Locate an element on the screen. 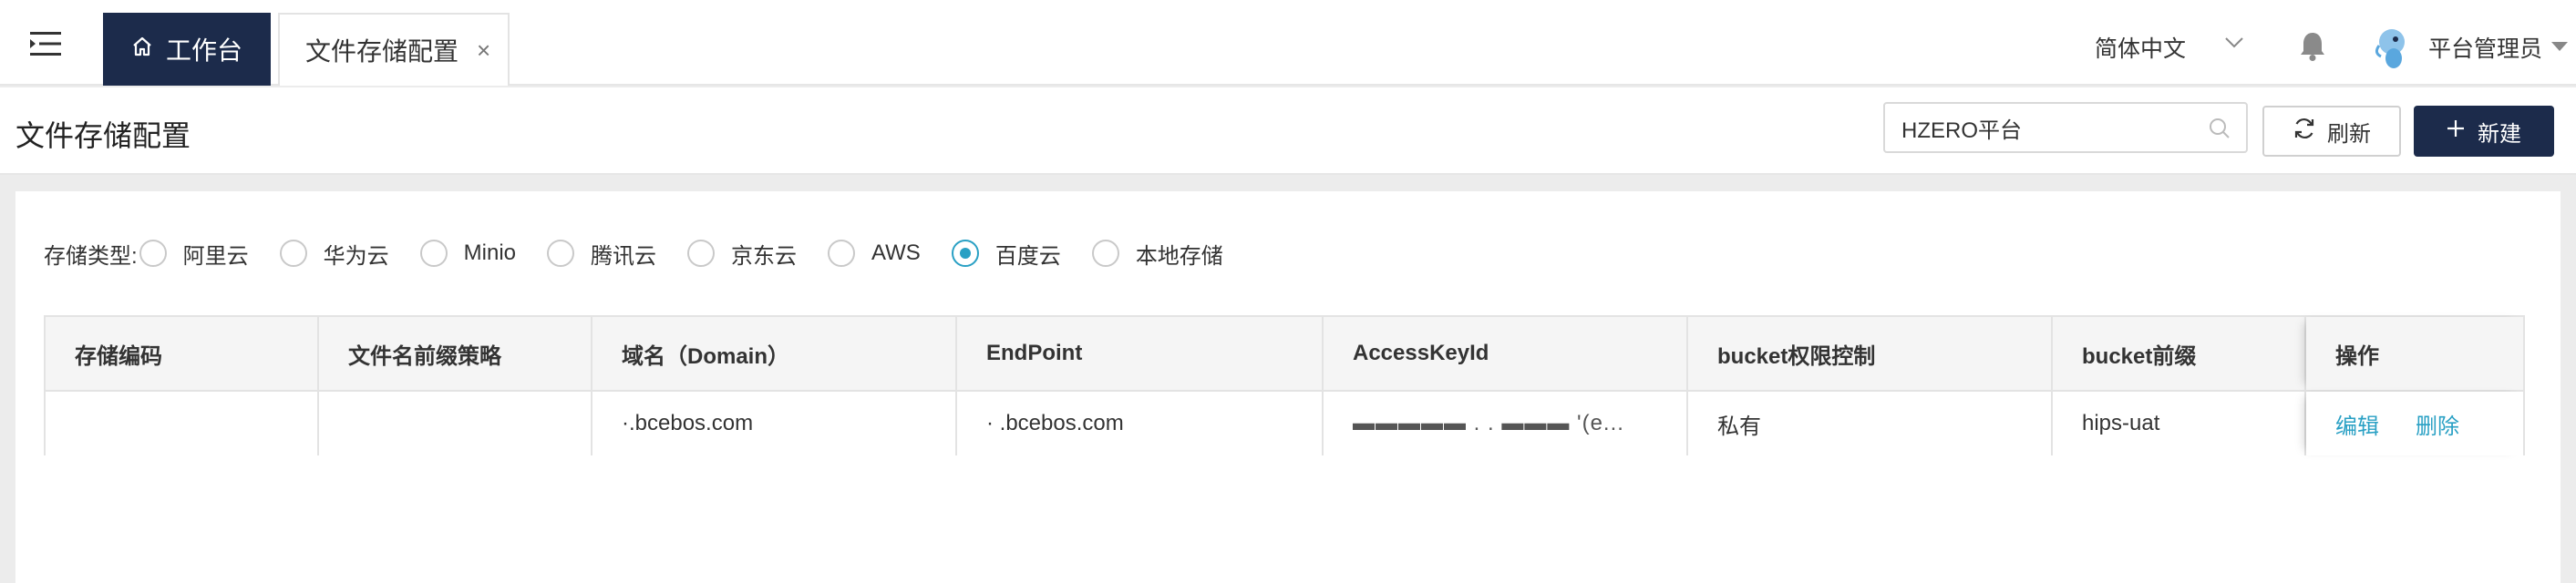 This screenshot has width=2576, height=583. tab-workbench: 工作台 is located at coordinates (187, 49).